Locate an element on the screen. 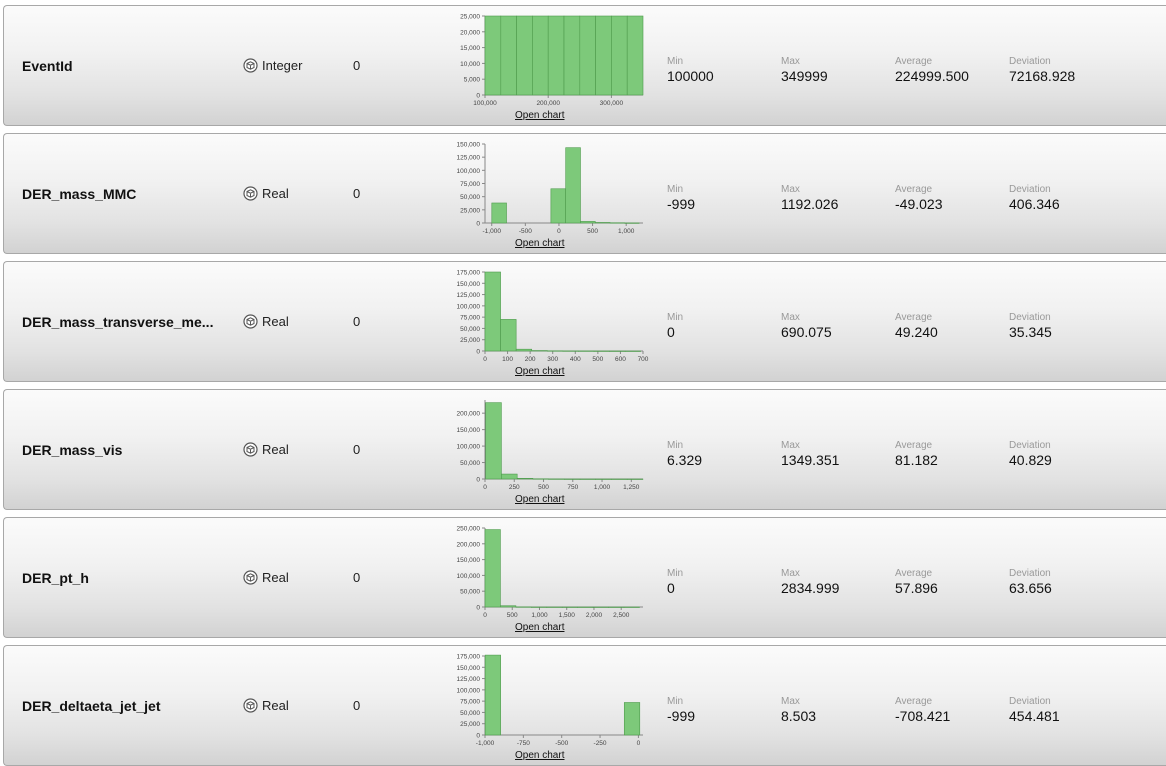 The height and width of the screenshot is (766, 1166). stat-value: 406.346 is located at coordinates (1034, 204).